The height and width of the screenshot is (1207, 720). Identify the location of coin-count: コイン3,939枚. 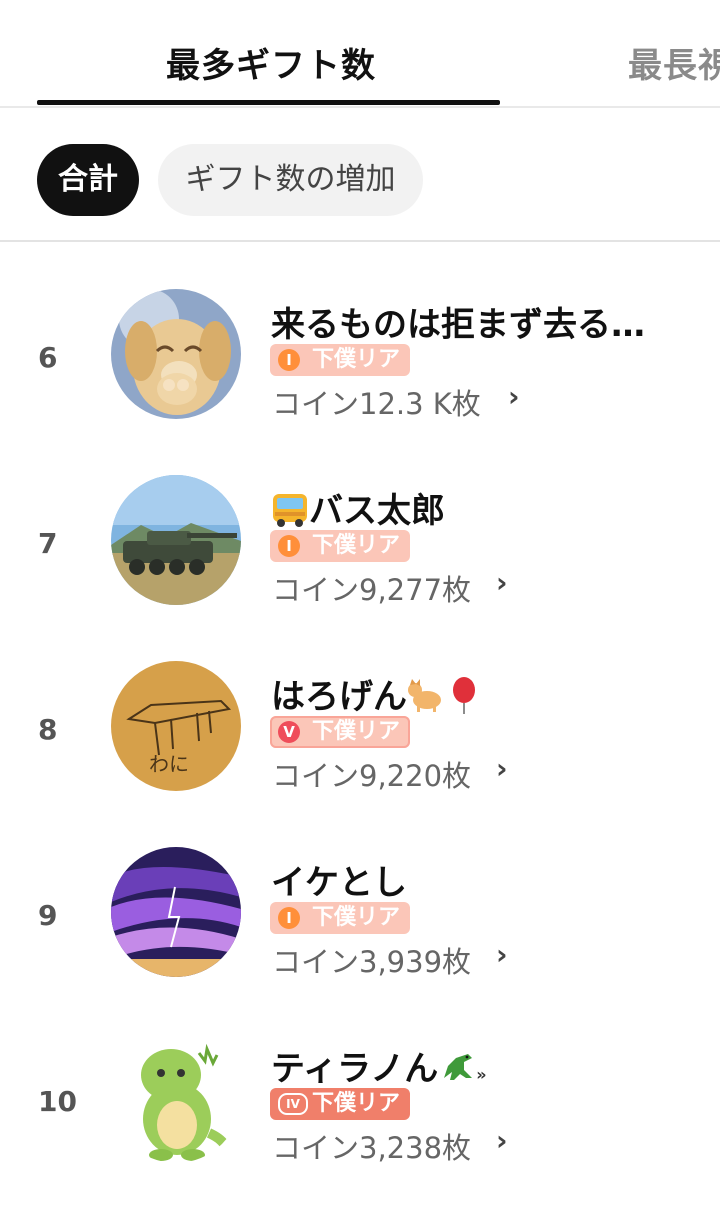
(372, 962).